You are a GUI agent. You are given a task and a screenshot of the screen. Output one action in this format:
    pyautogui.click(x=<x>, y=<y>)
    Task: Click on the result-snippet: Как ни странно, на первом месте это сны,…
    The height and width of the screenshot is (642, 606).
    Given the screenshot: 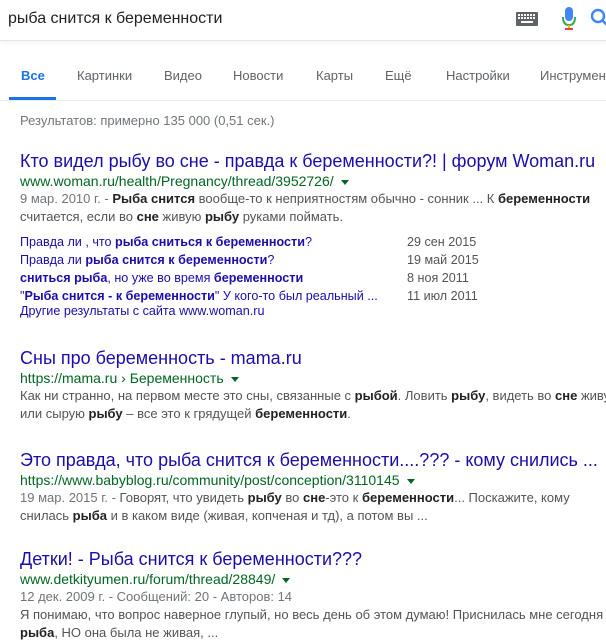 What is the action you would take?
    pyautogui.click(x=313, y=395)
    